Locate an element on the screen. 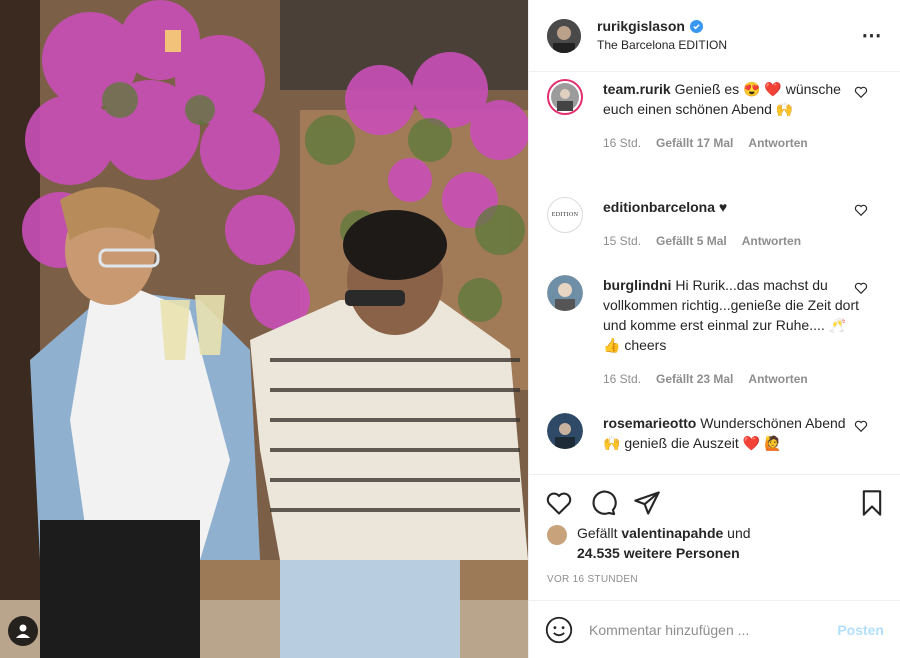 This screenshot has width=900, height=658. share-paper-plane-icon is located at coordinates (647, 503).